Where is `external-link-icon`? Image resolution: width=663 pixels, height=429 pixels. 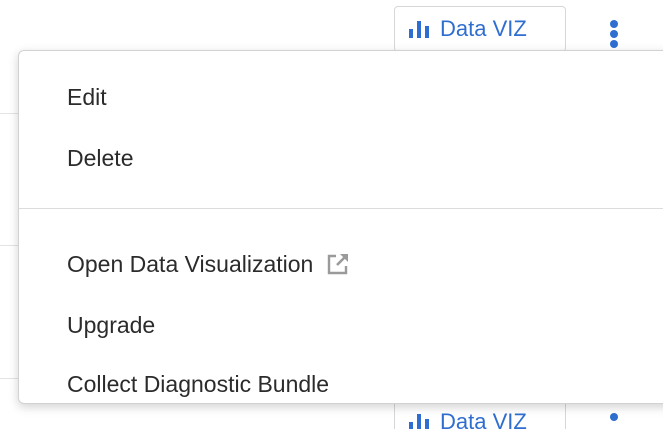 external-link-icon is located at coordinates (337, 264).